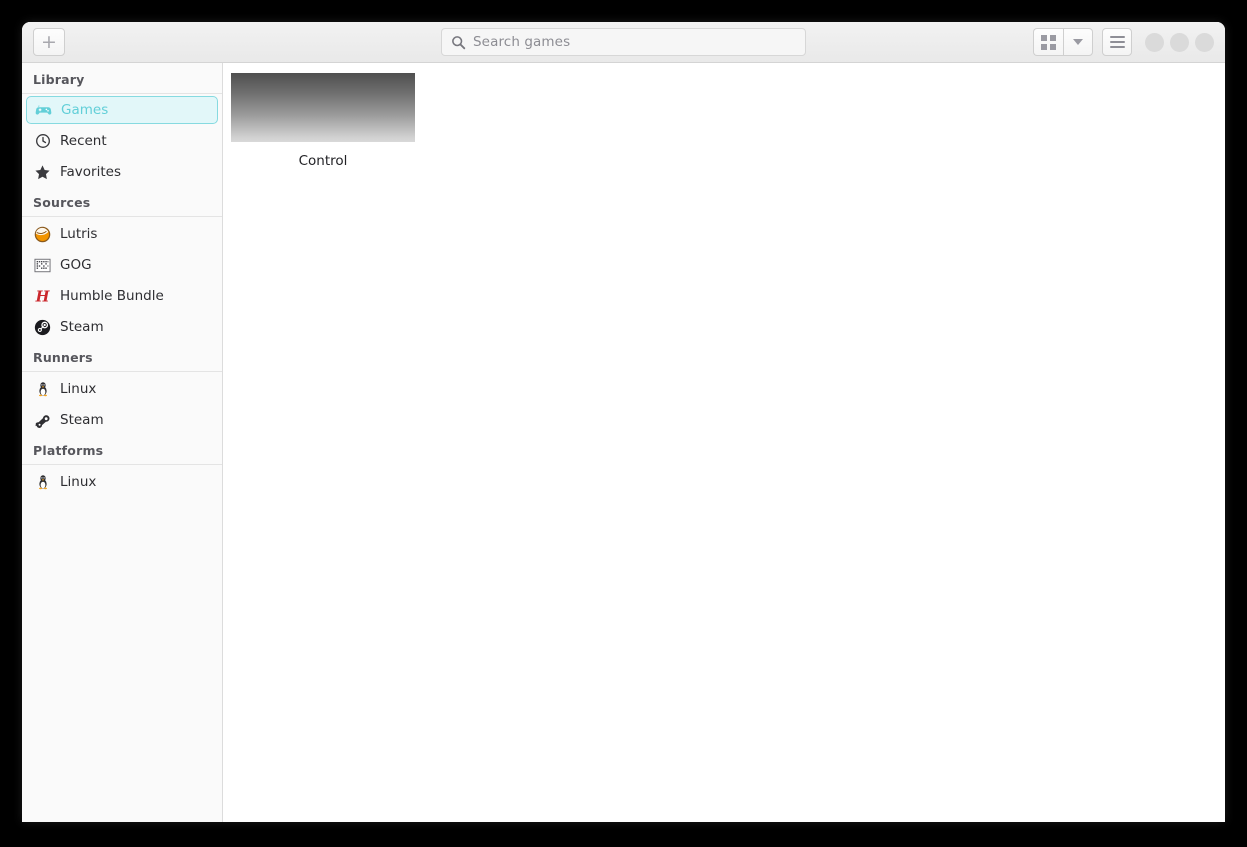 The image size is (1247, 847). I want to click on chevron-down-icon, so click(1078, 42).